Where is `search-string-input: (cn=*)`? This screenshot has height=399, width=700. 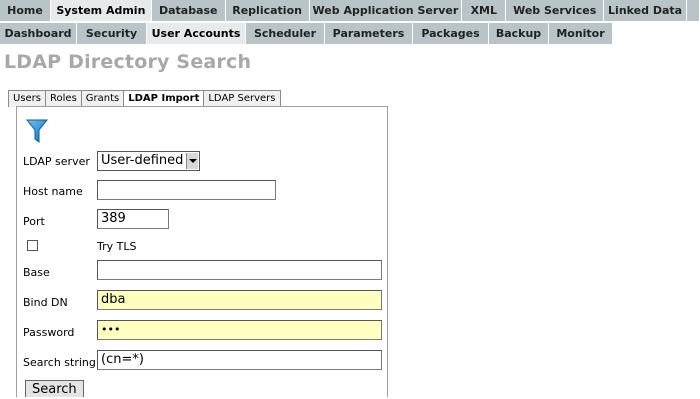 search-string-input: (cn=*) is located at coordinates (239, 360).